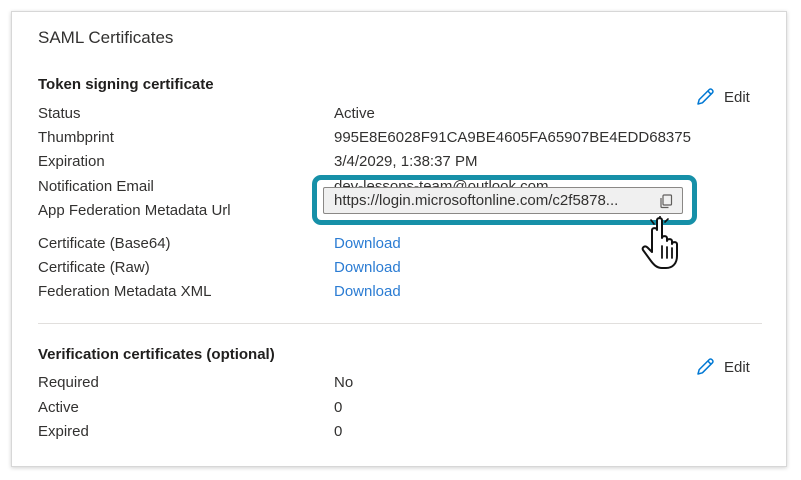 The image size is (801, 480). What do you see at coordinates (71, 161) in the screenshot?
I see `expiration-label: Expiration` at bounding box center [71, 161].